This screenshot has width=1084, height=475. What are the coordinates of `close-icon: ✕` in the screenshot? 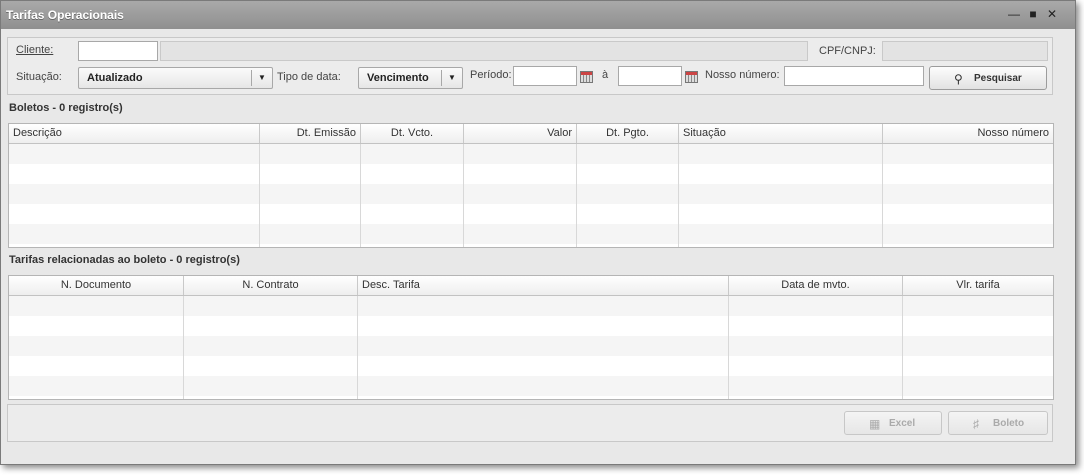 It's located at (1052, 14).